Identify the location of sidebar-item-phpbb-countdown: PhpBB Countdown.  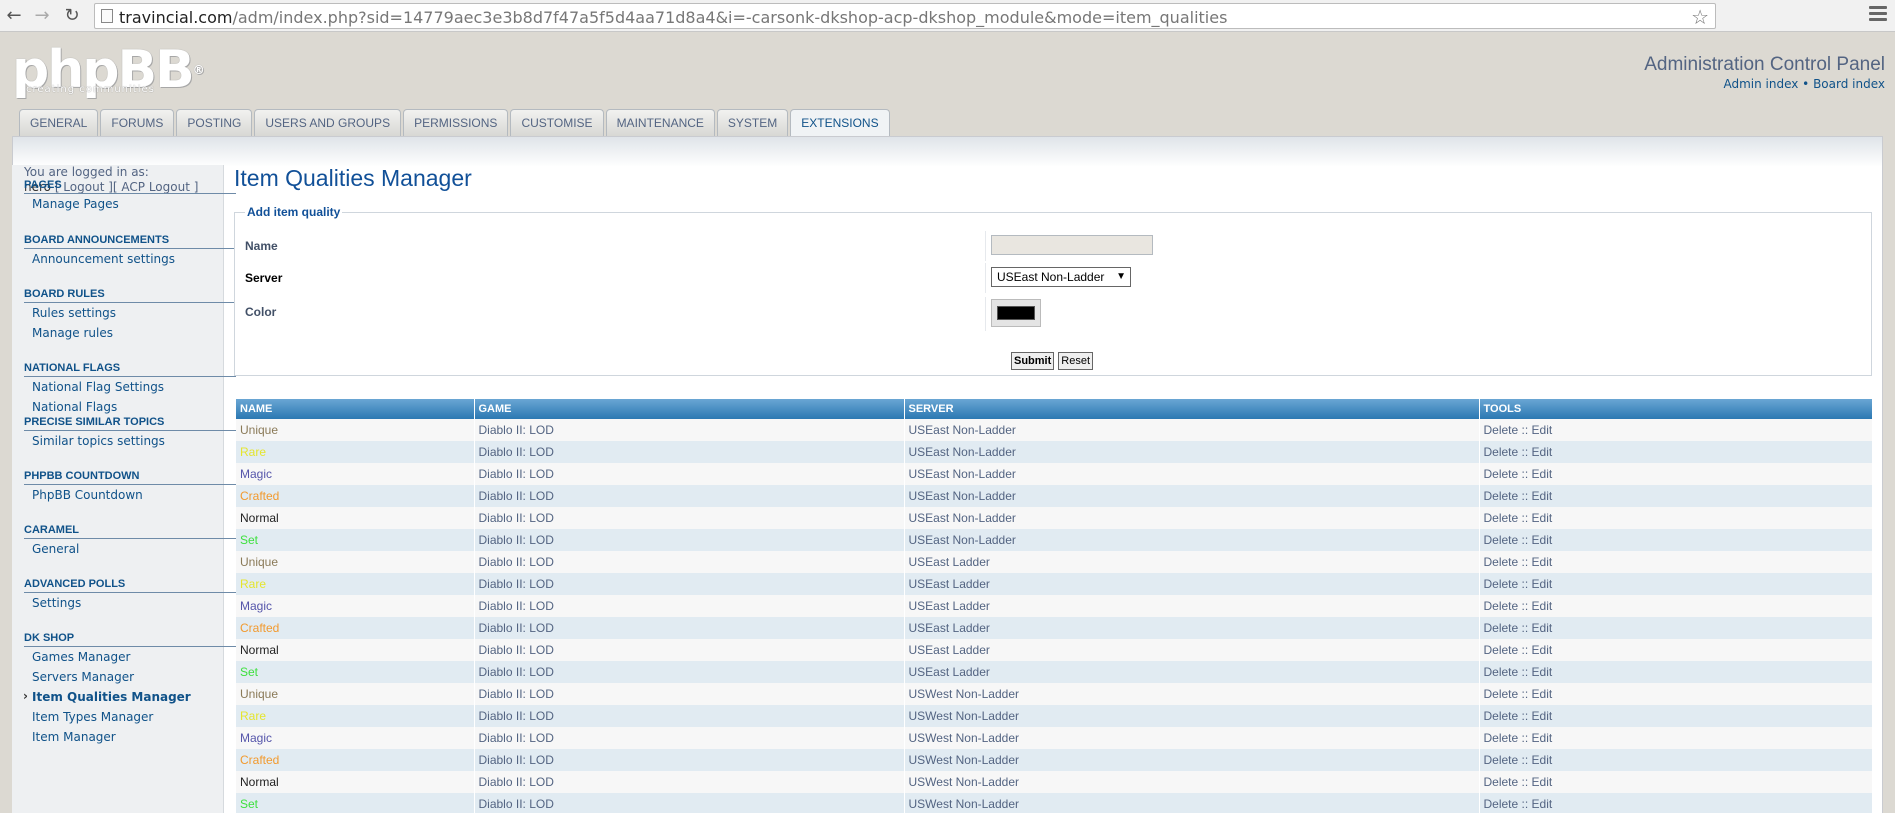
(134, 495).